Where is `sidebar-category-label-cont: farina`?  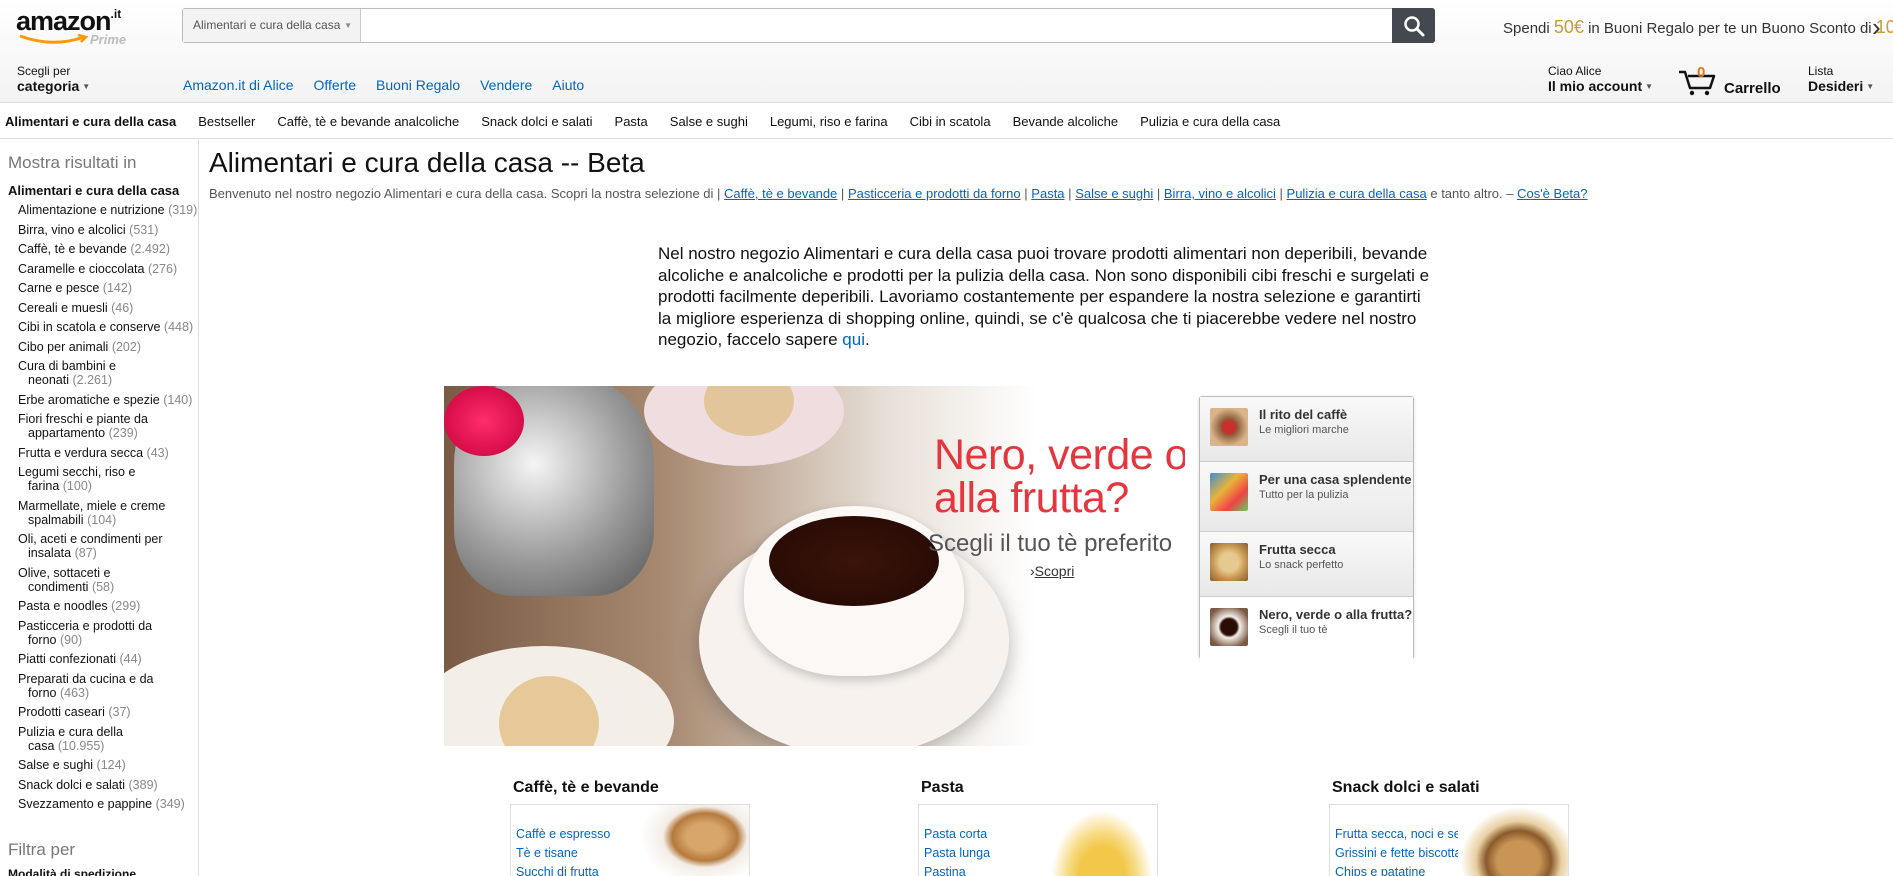 sidebar-category-label-cont: farina is located at coordinates (44, 486).